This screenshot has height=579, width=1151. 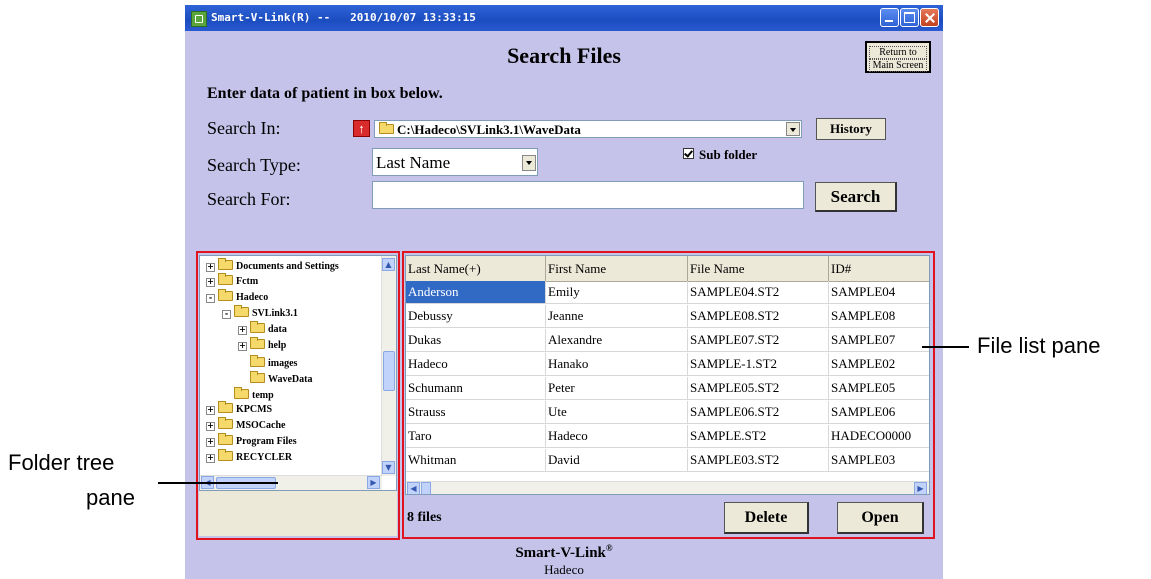 I want to click on search-for-input, so click(x=588, y=195).